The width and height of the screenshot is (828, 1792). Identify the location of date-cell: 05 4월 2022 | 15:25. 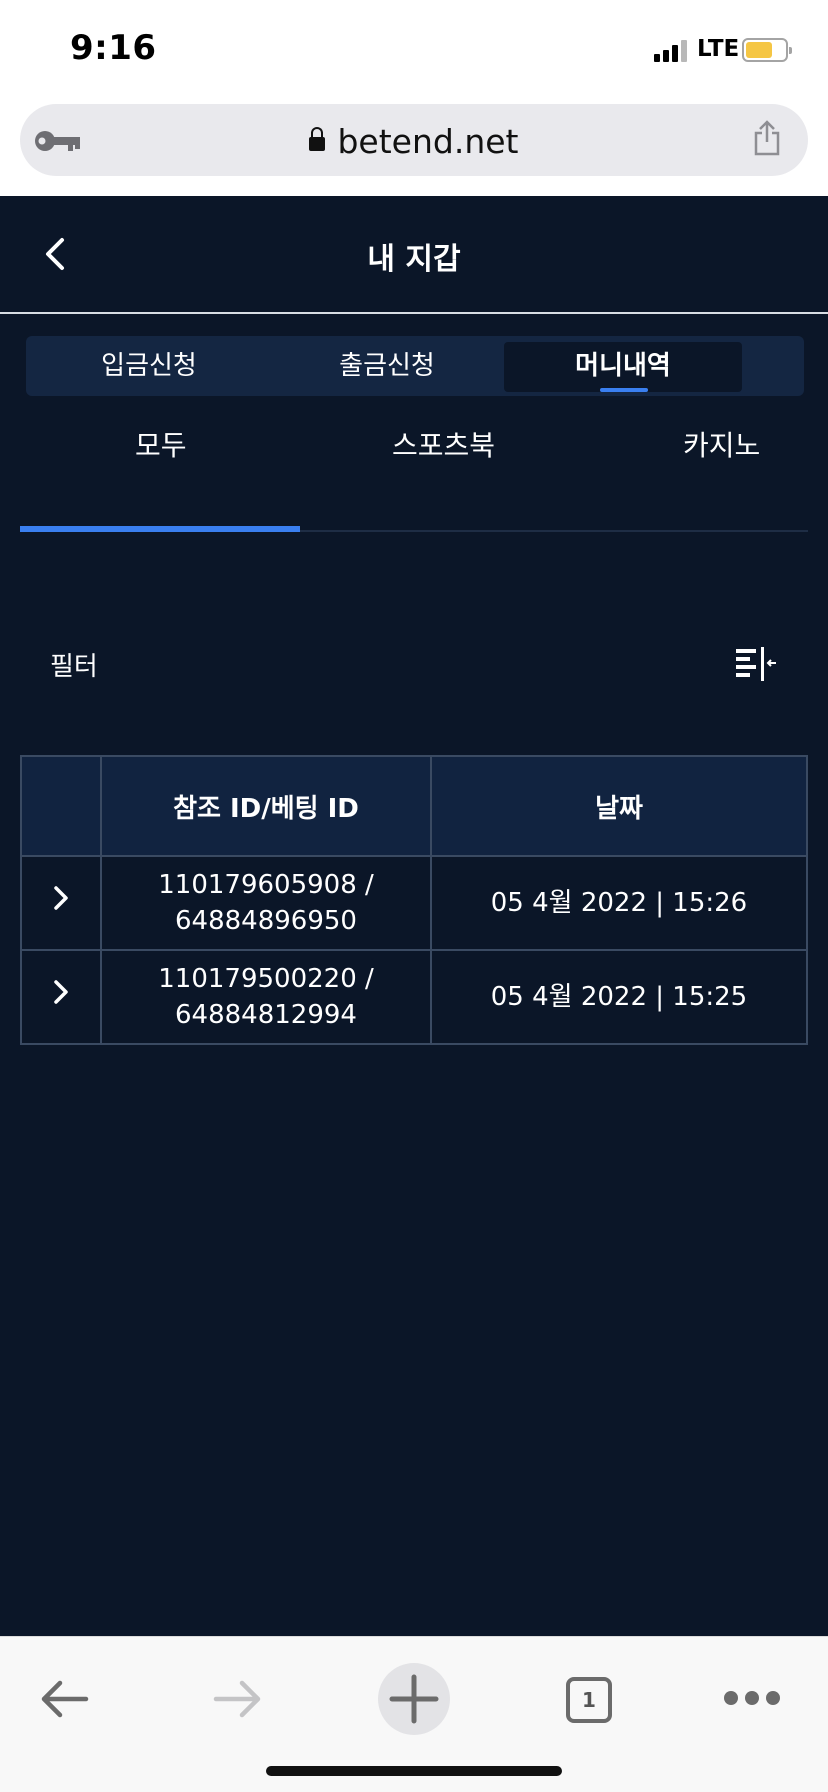
(619, 997).